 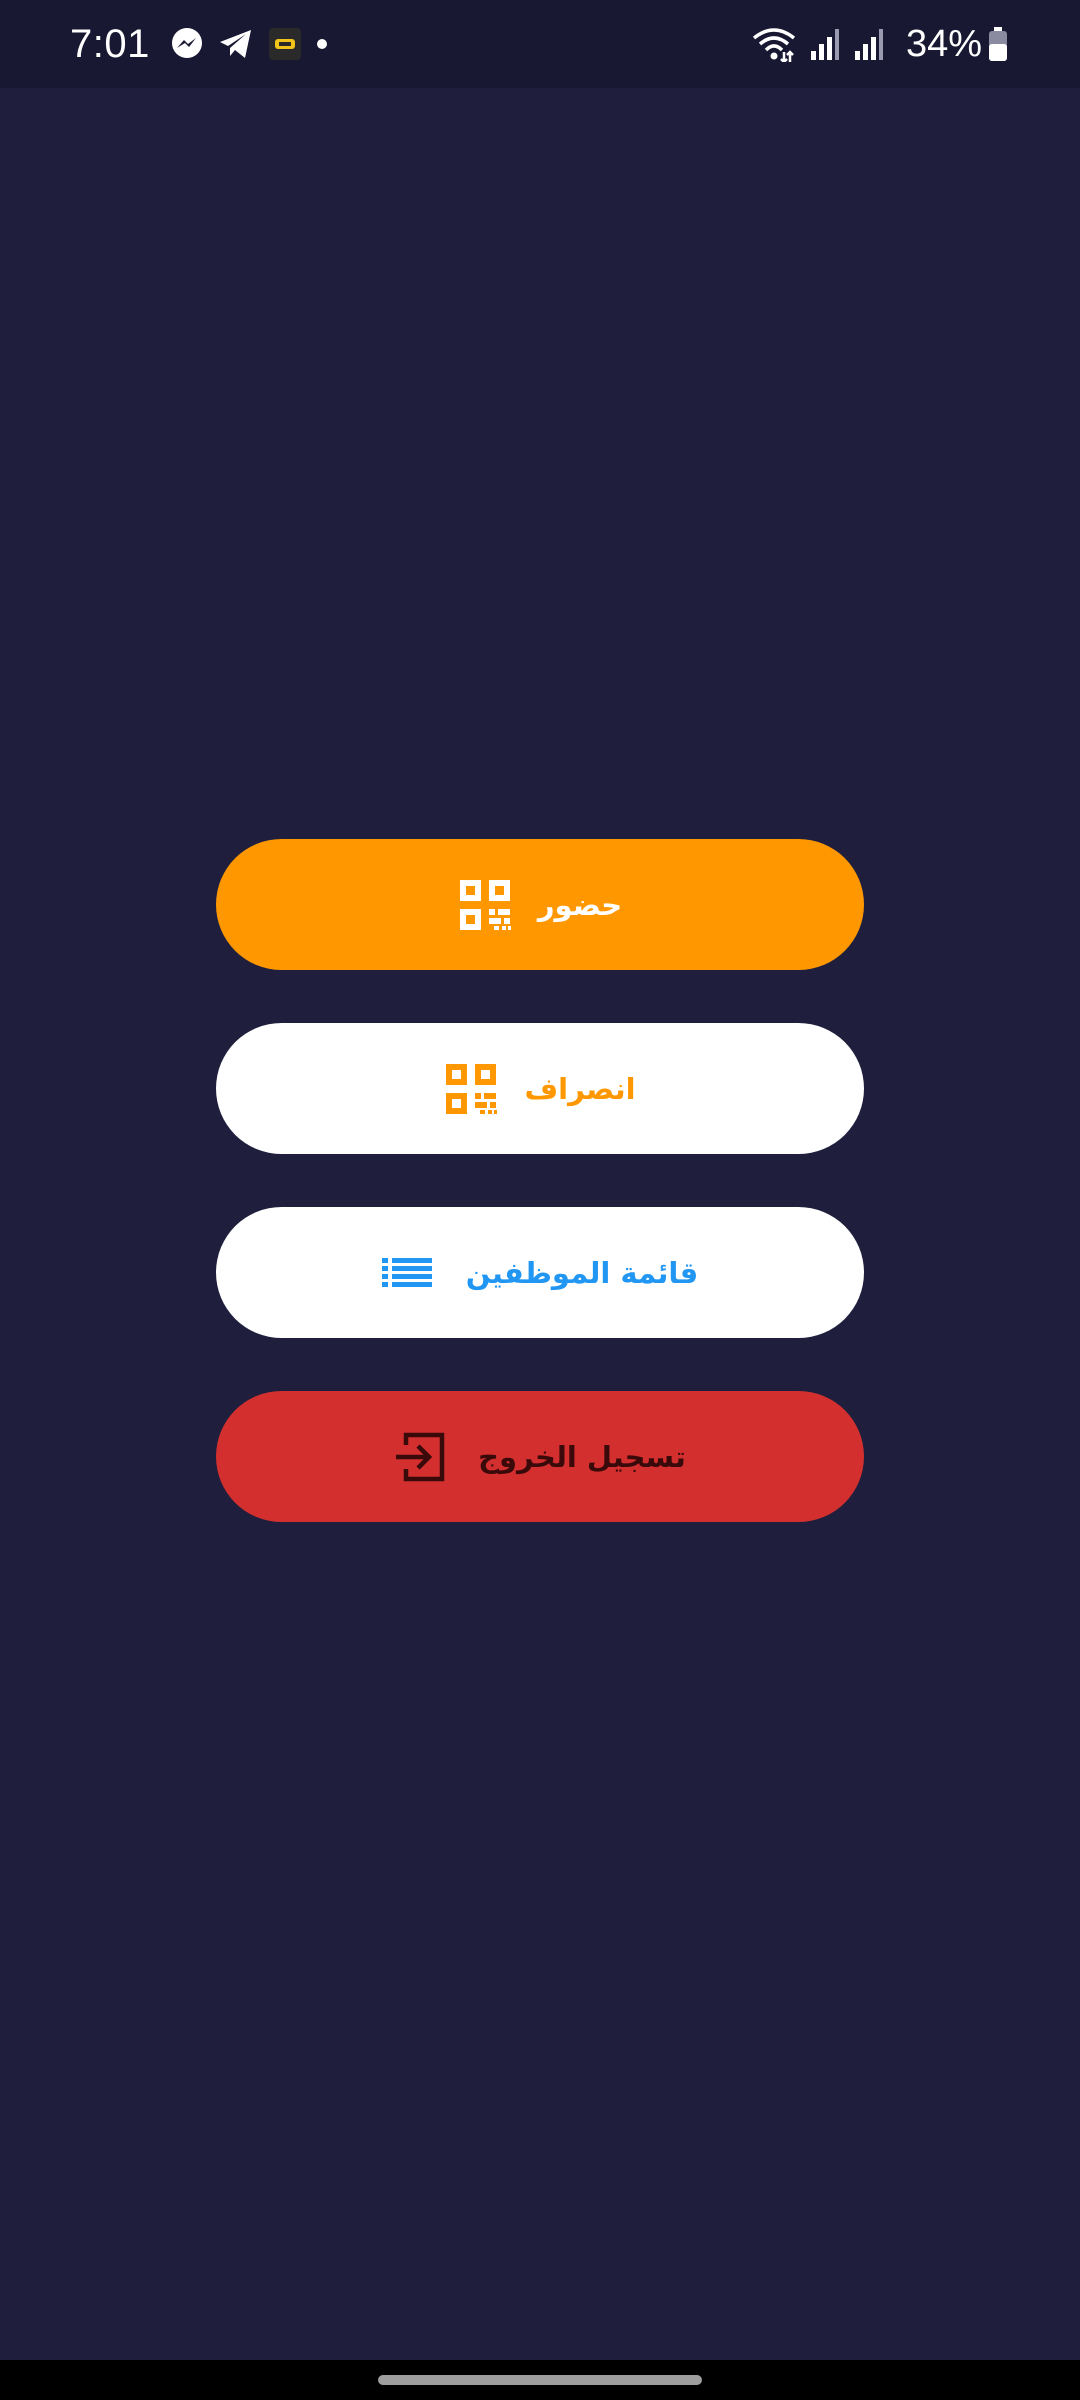 I want to click on list-icon, so click(x=406, y=1273).